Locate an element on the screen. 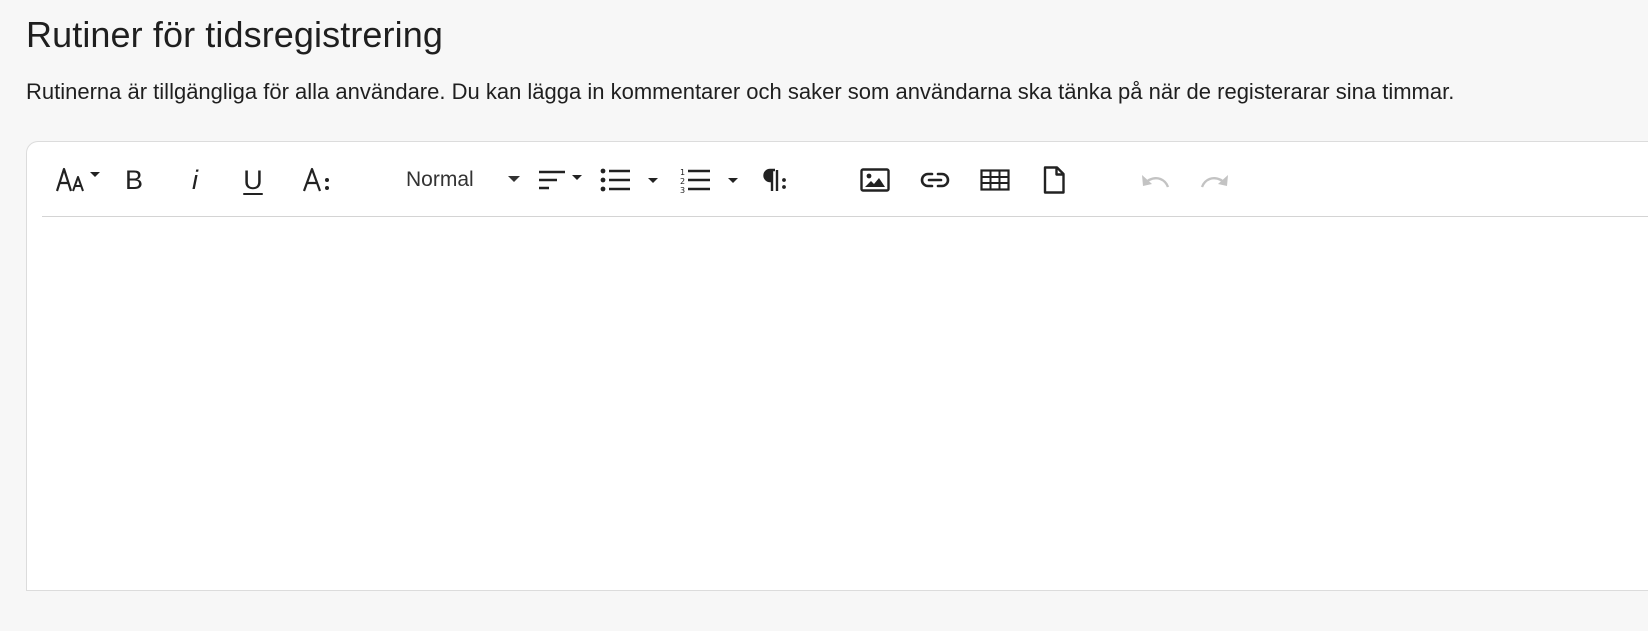 This screenshot has width=1648, height=631. insert-link-button is located at coordinates (935, 180).